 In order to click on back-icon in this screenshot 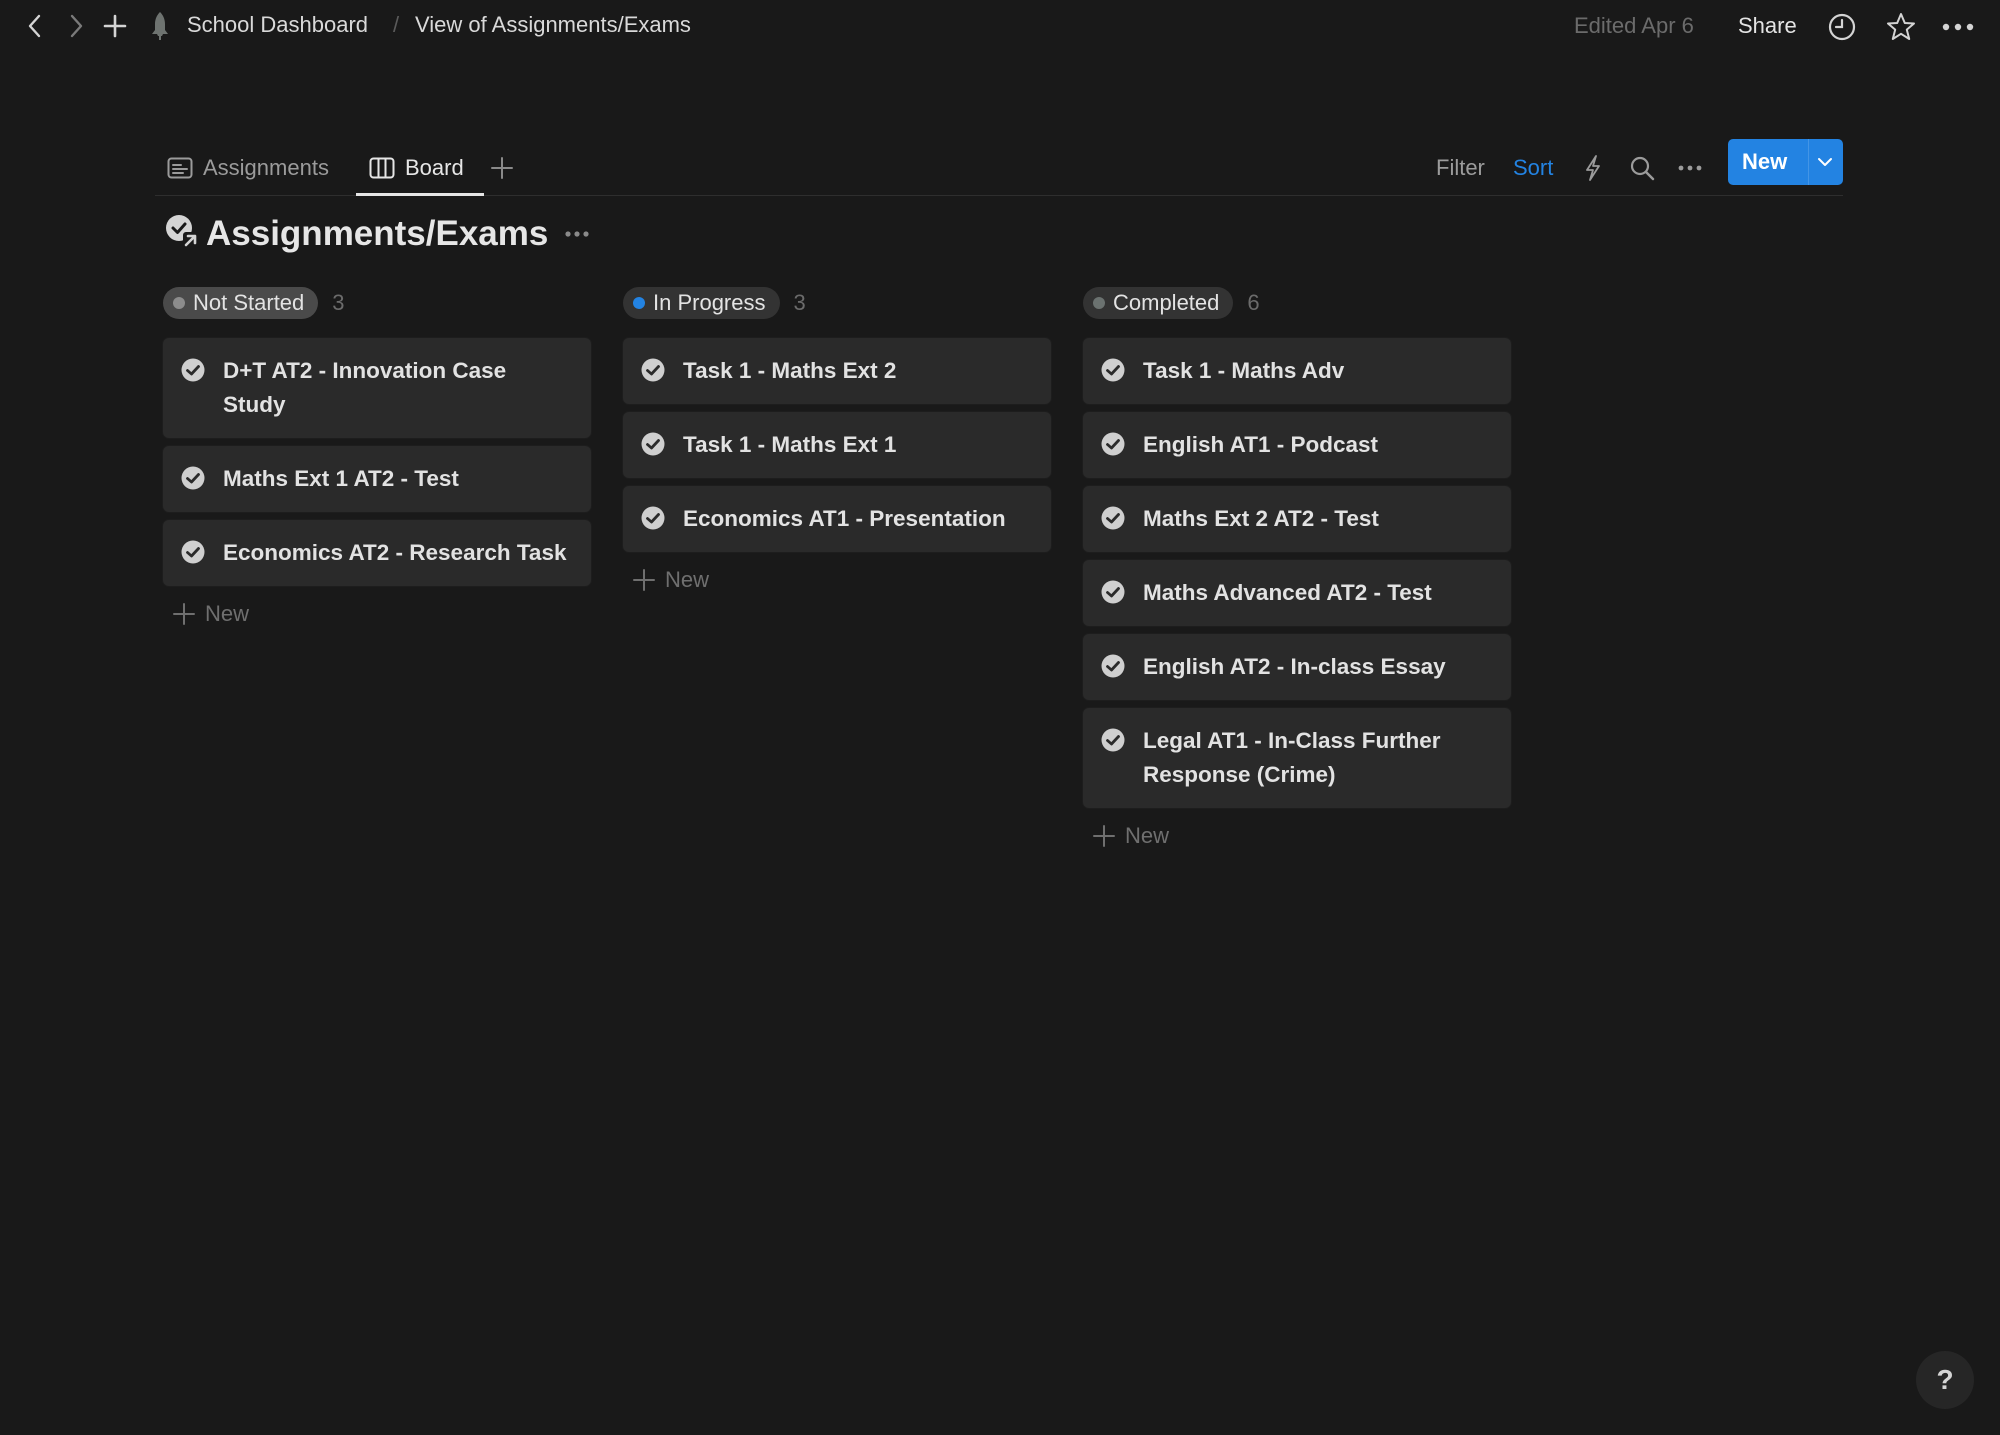, I will do `click(34, 26)`.